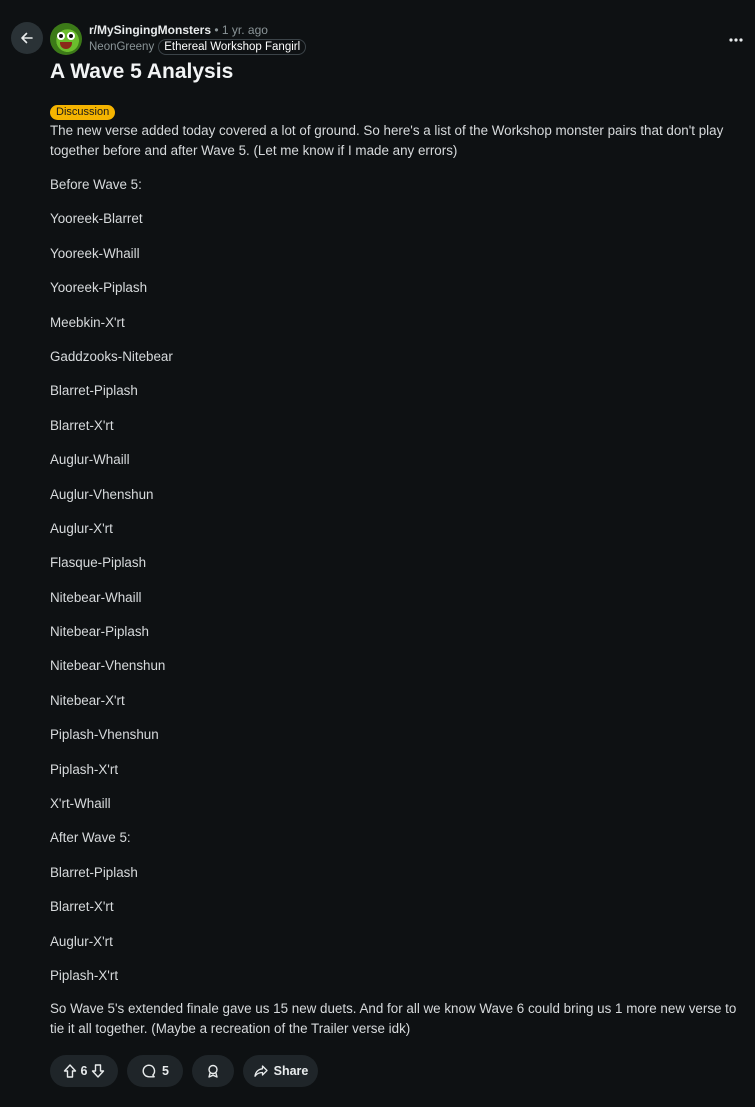  I want to click on post-line: Piplash-Vhenshun, so click(104, 735).